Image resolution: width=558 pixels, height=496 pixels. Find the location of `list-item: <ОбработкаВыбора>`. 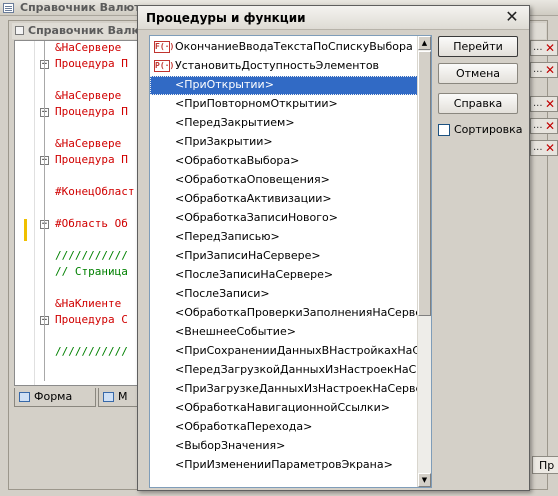

list-item: <ОбработкаВыбора> is located at coordinates (284, 161).